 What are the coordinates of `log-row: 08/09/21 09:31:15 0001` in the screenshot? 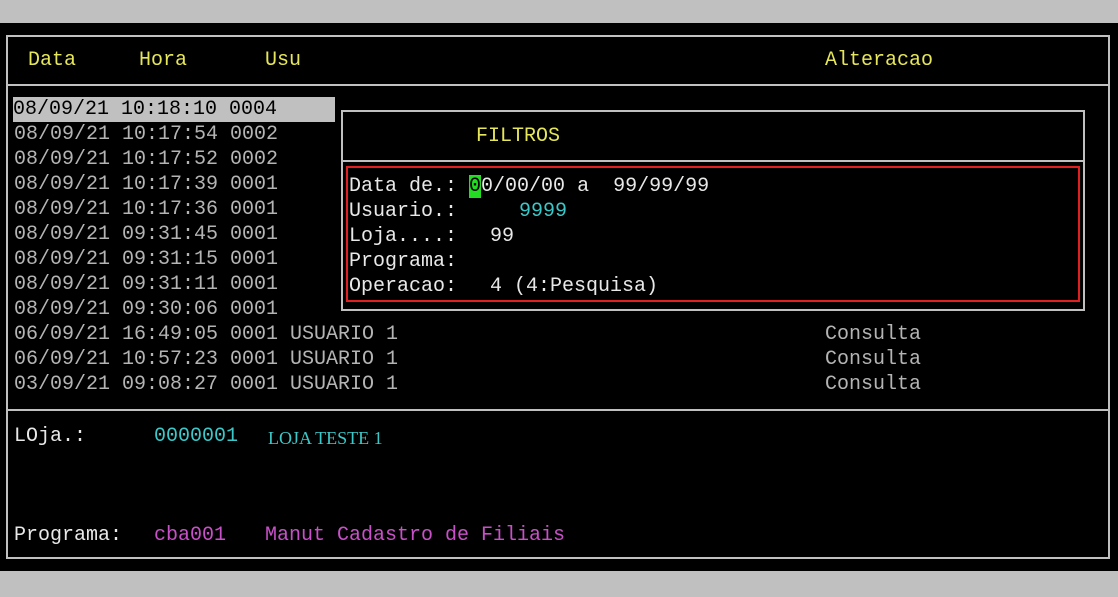 It's located at (146, 259).